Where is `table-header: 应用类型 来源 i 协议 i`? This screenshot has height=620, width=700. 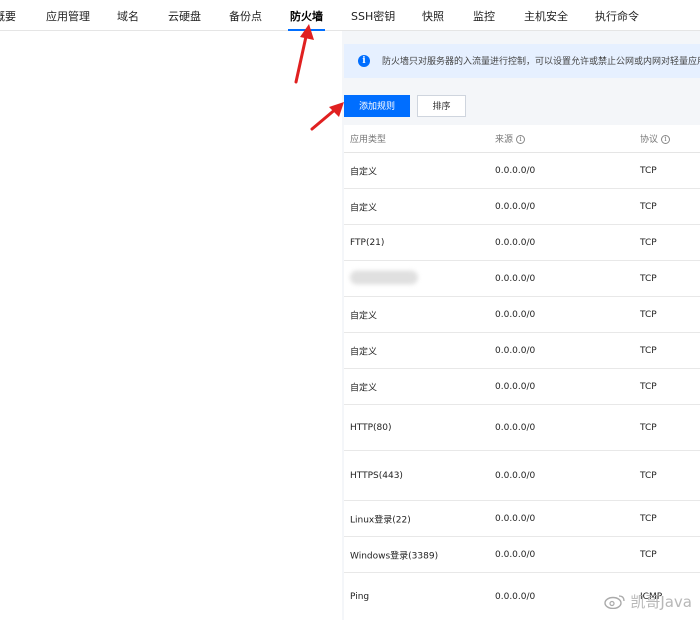 table-header: 应用类型 来源 i 协议 i is located at coordinates (522, 139).